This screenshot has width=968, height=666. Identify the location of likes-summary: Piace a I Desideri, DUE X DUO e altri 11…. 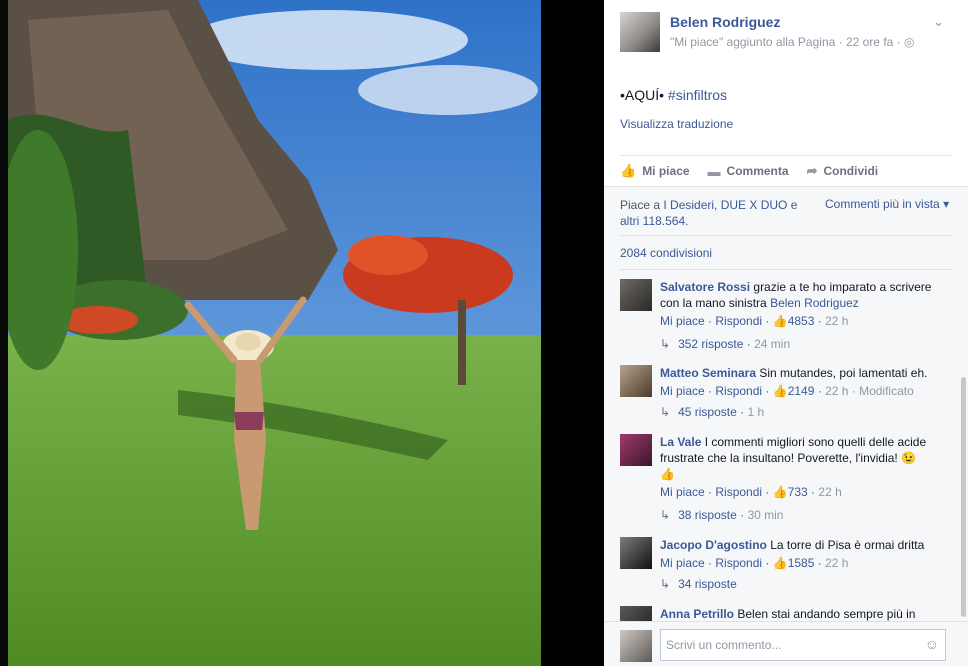
(715, 213).